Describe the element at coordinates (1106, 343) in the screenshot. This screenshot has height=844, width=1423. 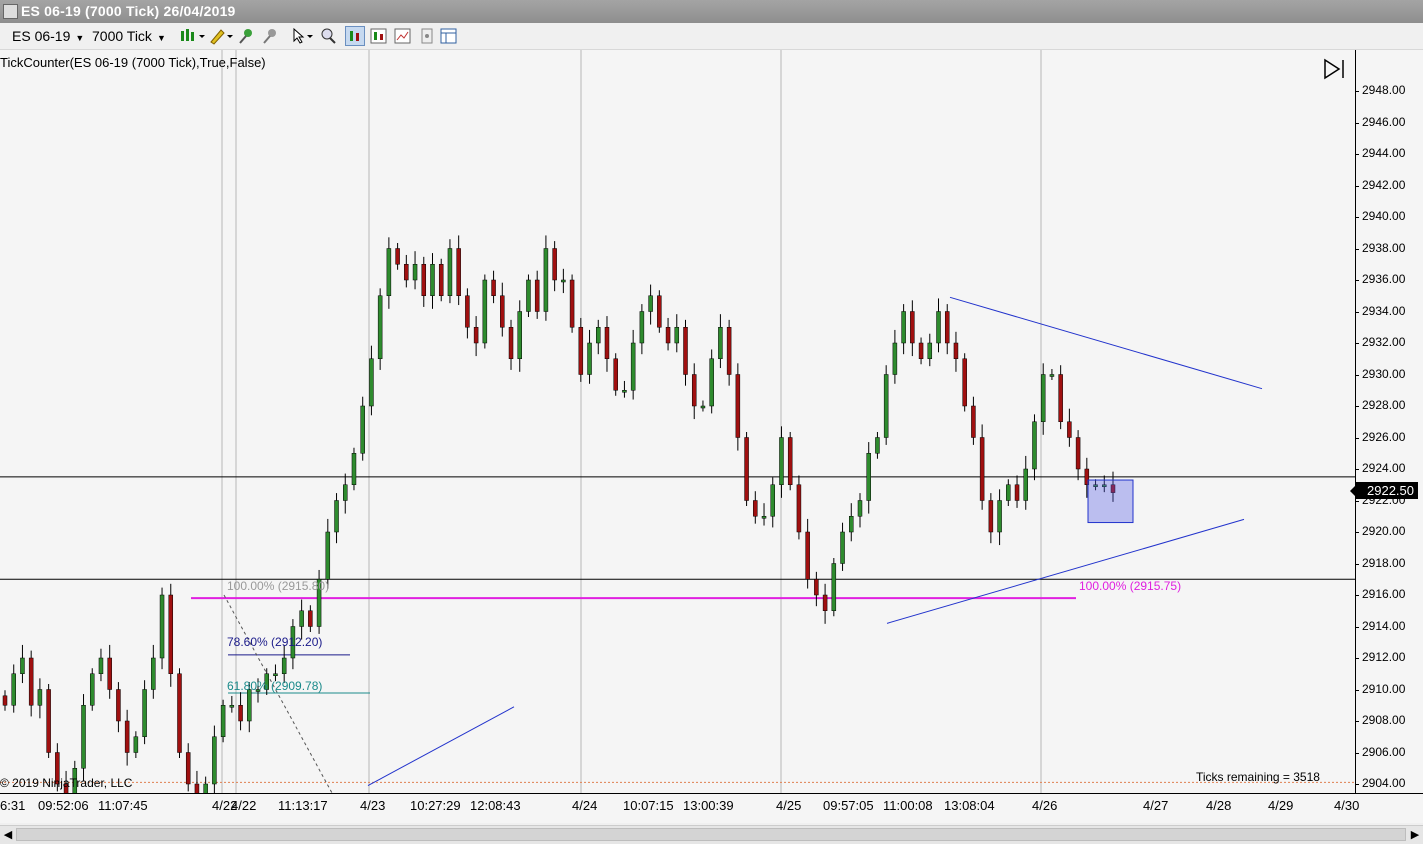
I see `resistance-trendline` at that location.